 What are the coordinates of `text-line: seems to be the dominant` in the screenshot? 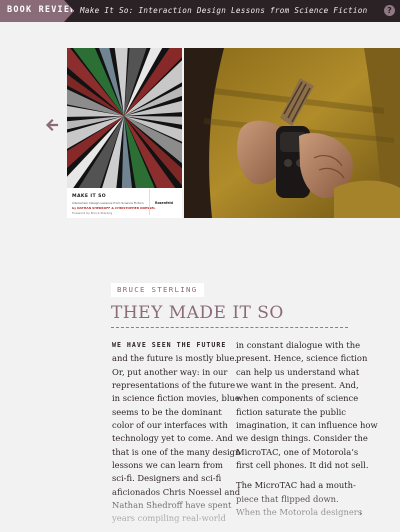 It's located at (167, 411).